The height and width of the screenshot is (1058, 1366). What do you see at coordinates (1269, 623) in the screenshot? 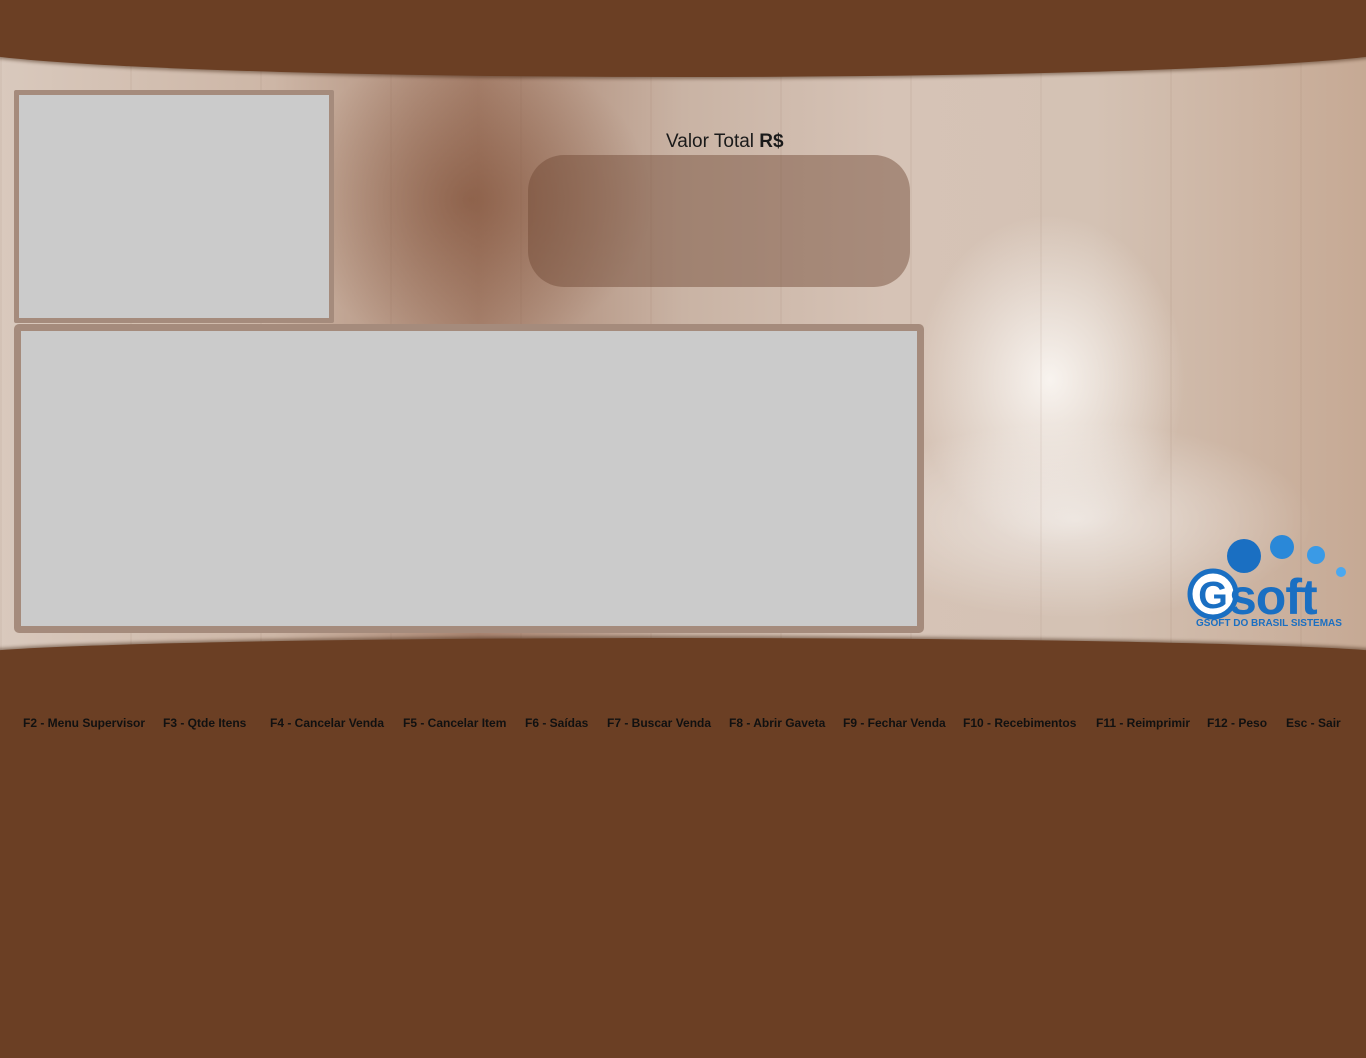
I see `logo-subtitle: GSOFT DO BRASIL SISTEMAS` at bounding box center [1269, 623].